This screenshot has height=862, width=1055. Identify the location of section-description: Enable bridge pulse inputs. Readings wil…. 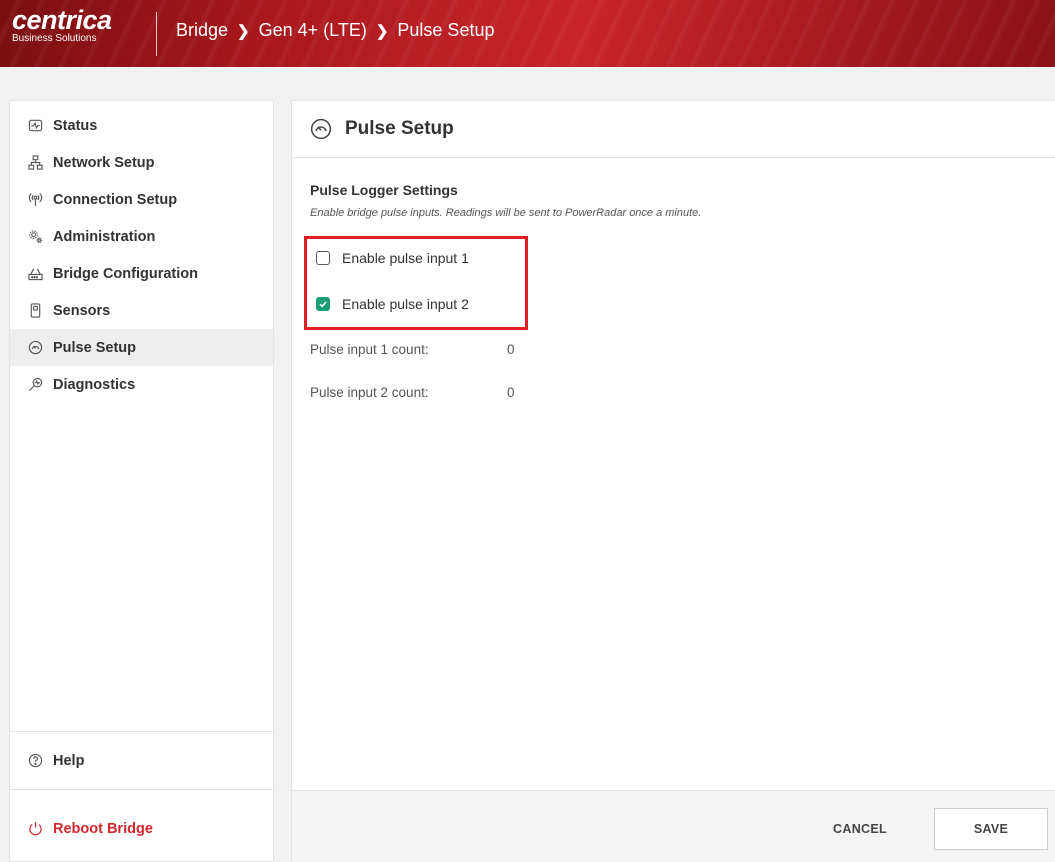
(506, 213).